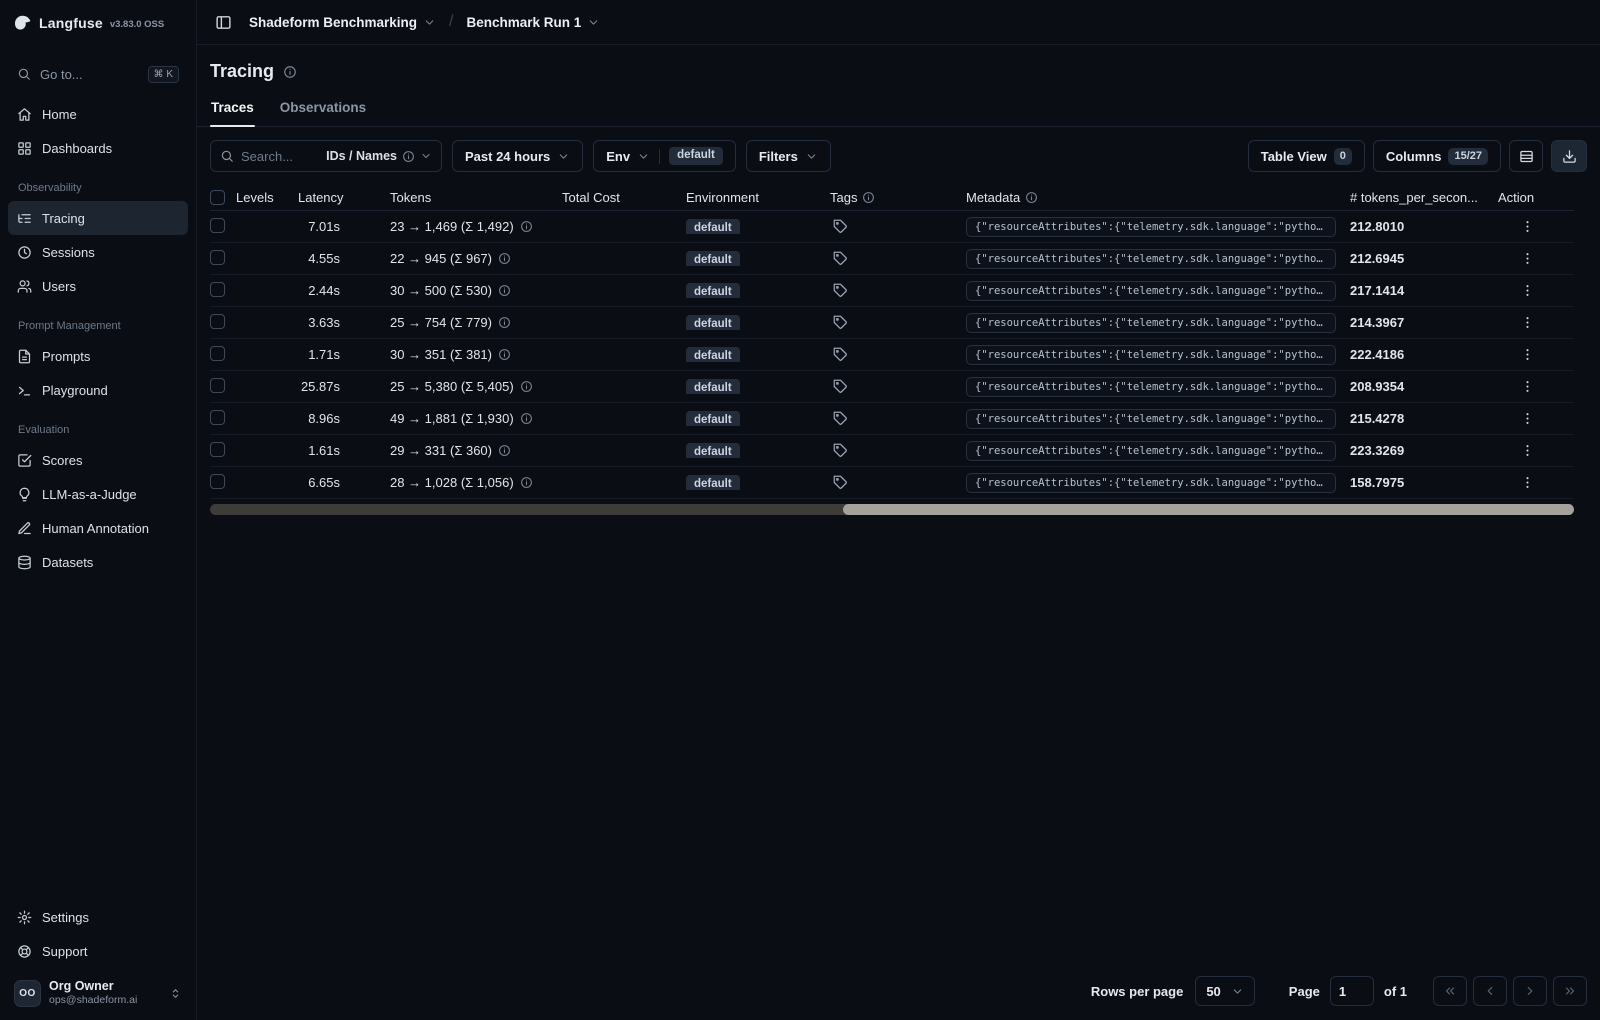 Image resolution: width=1600 pixels, height=1020 pixels. What do you see at coordinates (1225, 991) in the screenshot?
I see `rows-per-page-select: 50` at bounding box center [1225, 991].